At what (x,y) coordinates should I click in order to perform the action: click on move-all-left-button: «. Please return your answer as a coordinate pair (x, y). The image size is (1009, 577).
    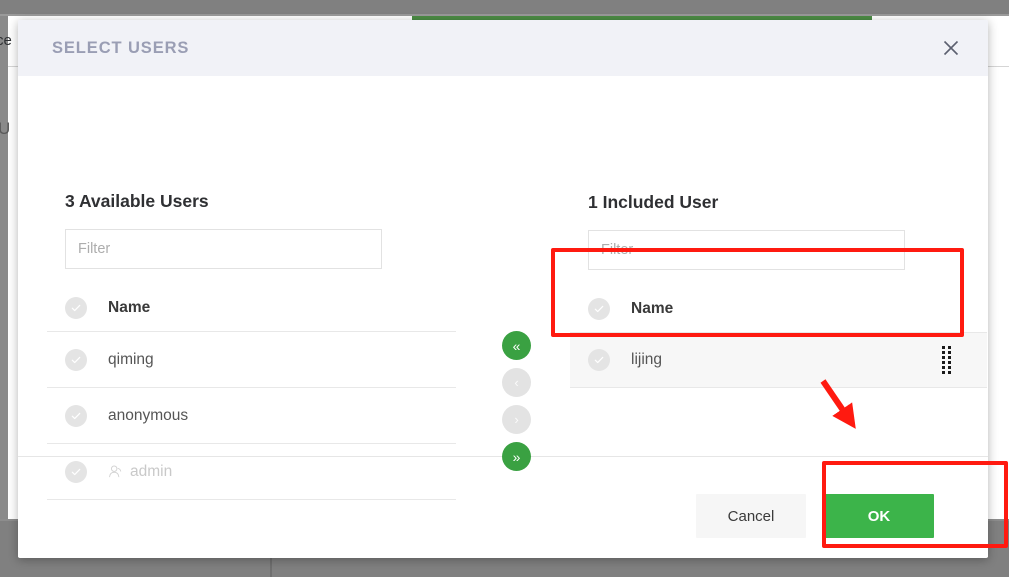
    Looking at the image, I should click on (516, 345).